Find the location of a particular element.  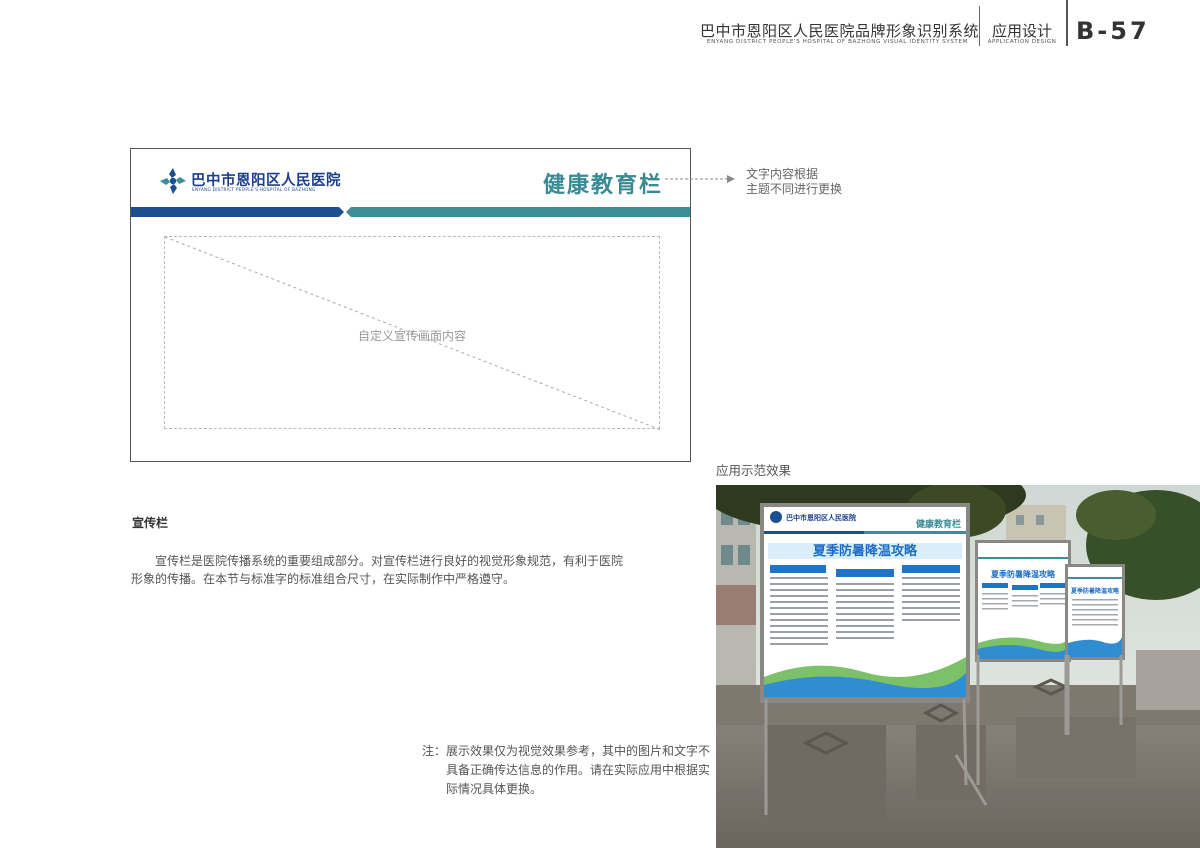

annotation-line-1: 文字内容根据 is located at coordinates (782, 174).